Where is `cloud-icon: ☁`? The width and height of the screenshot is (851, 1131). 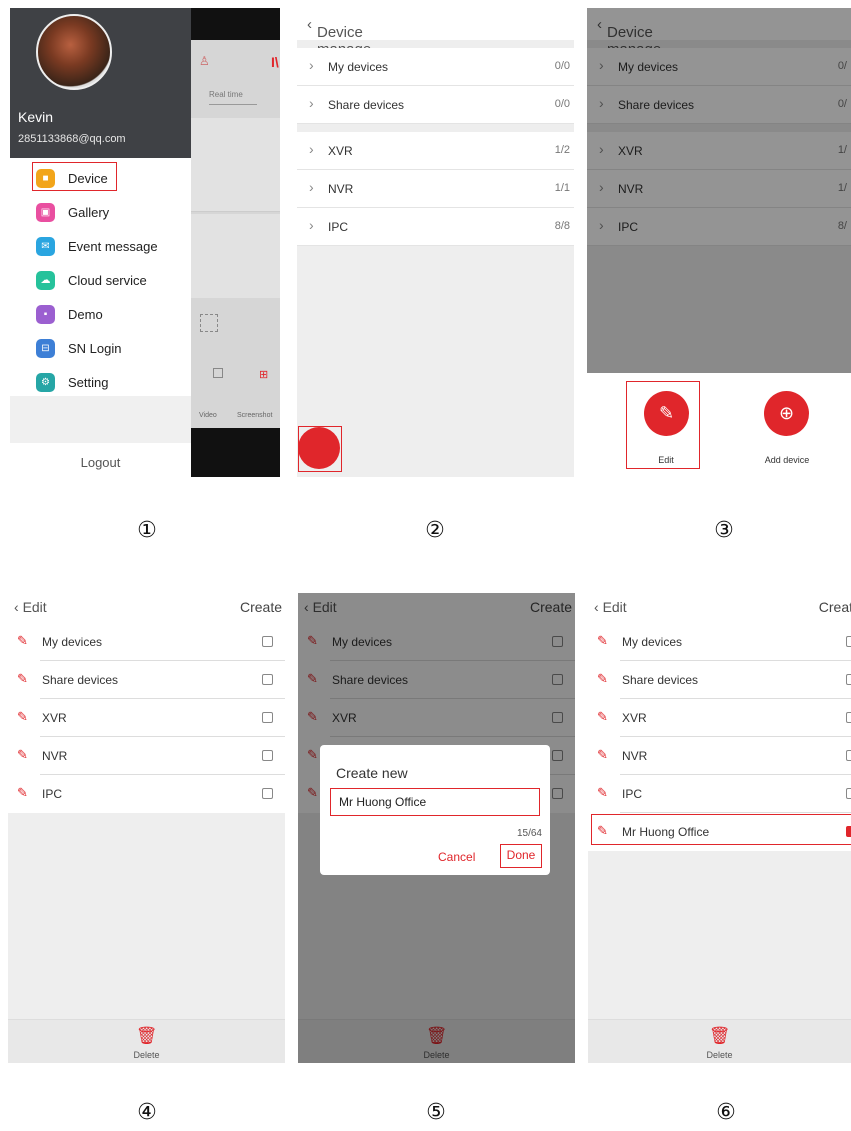
cloud-icon: ☁ is located at coordinates (45, 280).